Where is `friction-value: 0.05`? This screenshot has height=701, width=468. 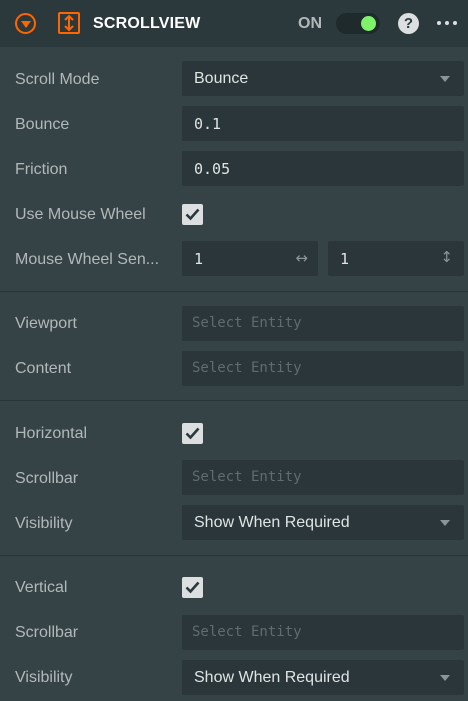 friction-value: 0.05 is located at coordinates (212, 169).